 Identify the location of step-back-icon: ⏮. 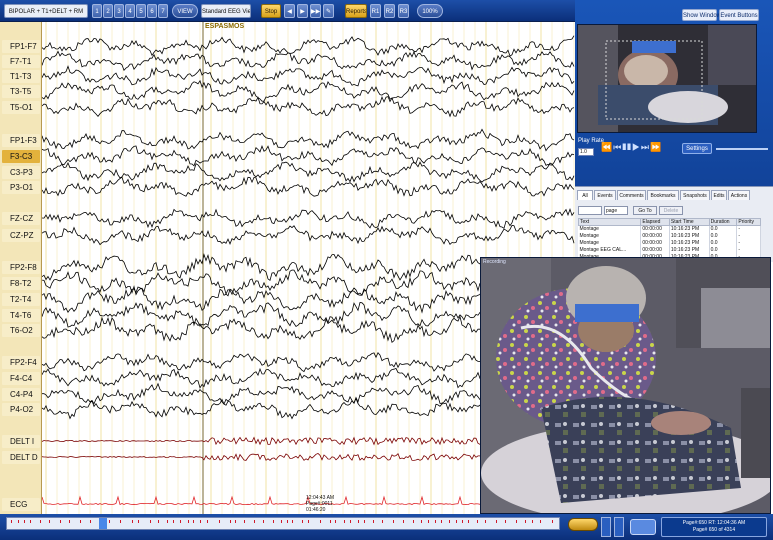
(617, 147).